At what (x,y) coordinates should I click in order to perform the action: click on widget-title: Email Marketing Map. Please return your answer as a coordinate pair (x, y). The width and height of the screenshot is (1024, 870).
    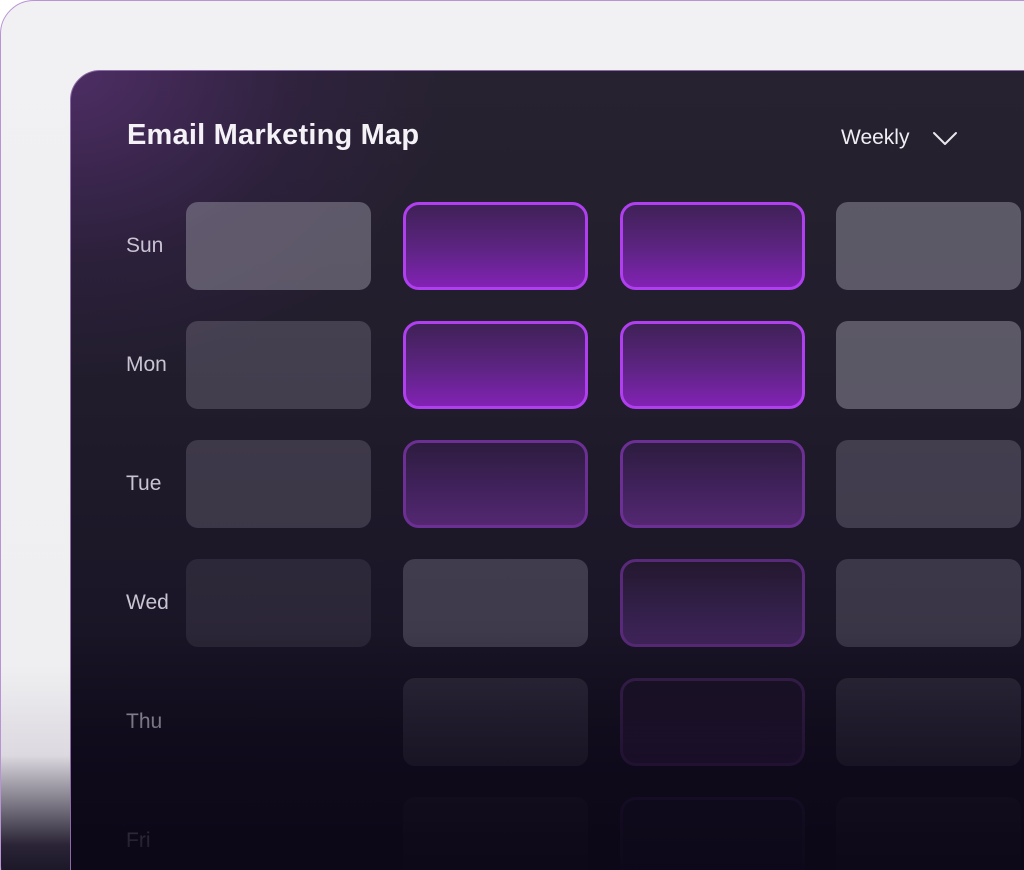
    Looking at the image, I should click on (273, 135).